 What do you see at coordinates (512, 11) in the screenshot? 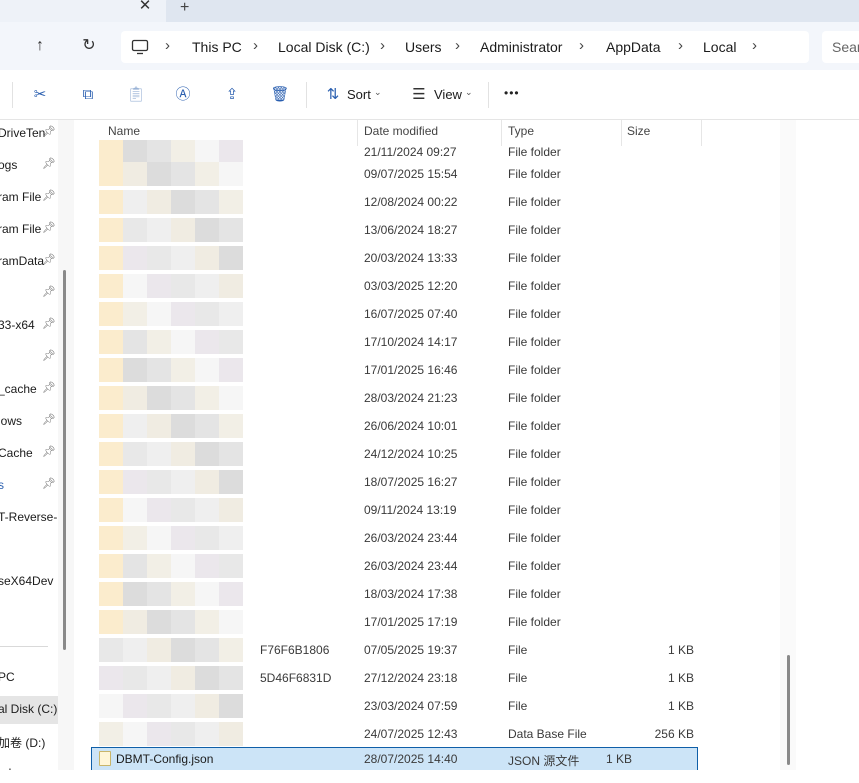
I see `new-tab-button: +` at bounding box center [512, 11].